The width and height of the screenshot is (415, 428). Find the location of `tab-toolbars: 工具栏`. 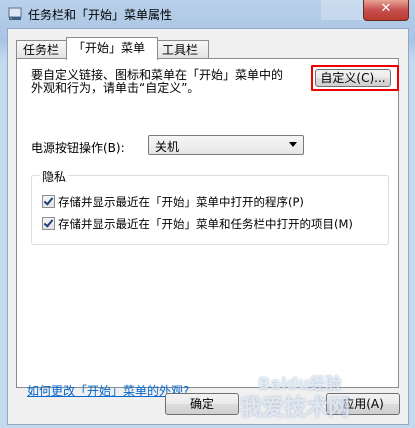

tab-toolbars: 工具栏 is located at coordinates (182, 49).